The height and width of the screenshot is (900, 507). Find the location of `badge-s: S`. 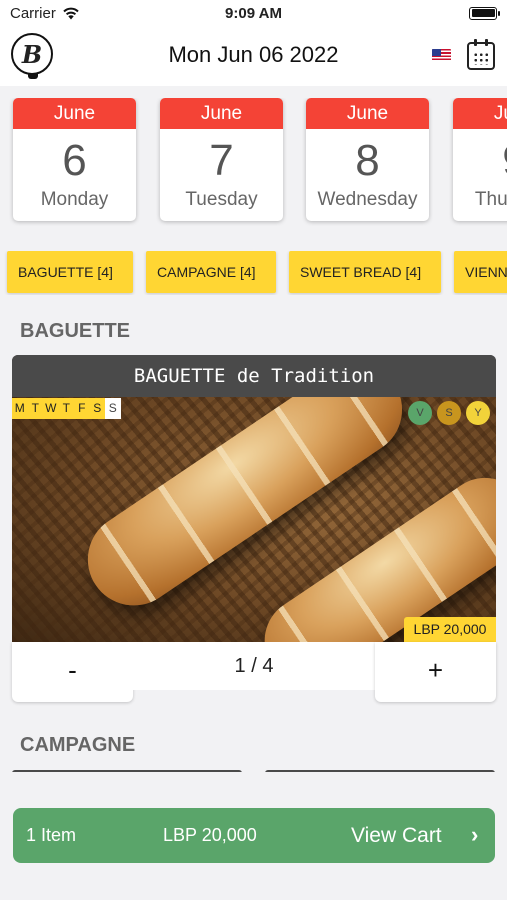

badge-s: S is located at coordinates (449, 413).